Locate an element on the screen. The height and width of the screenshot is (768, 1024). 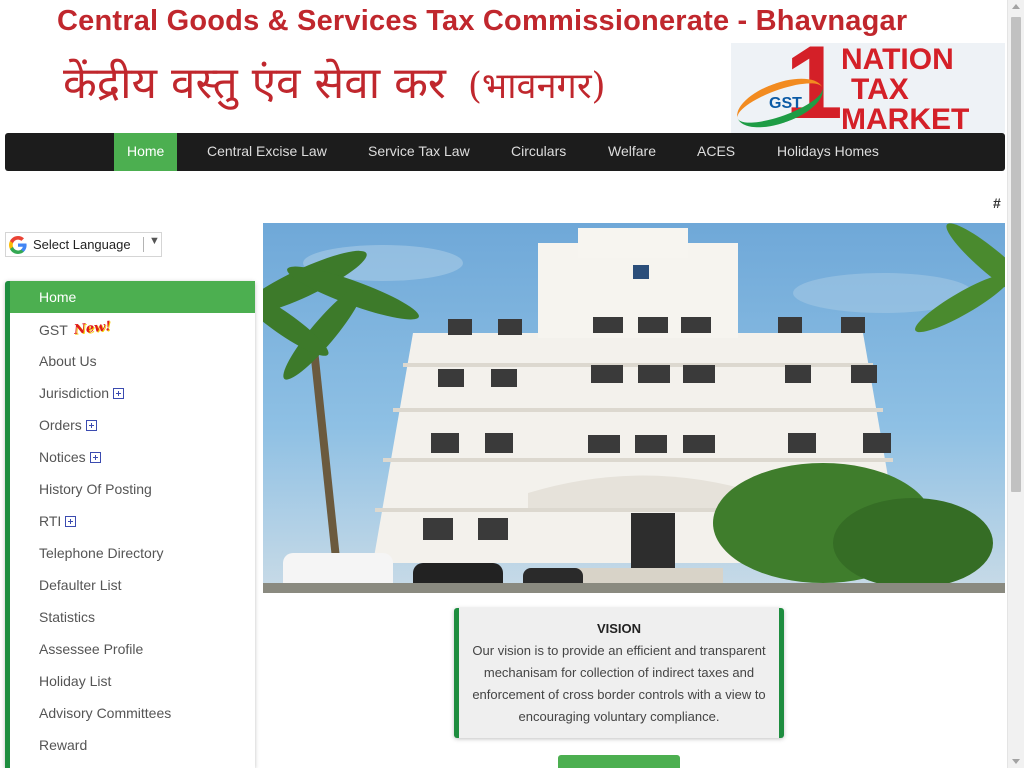
language-select-label: Select Language is located at coordinates (82, 244).